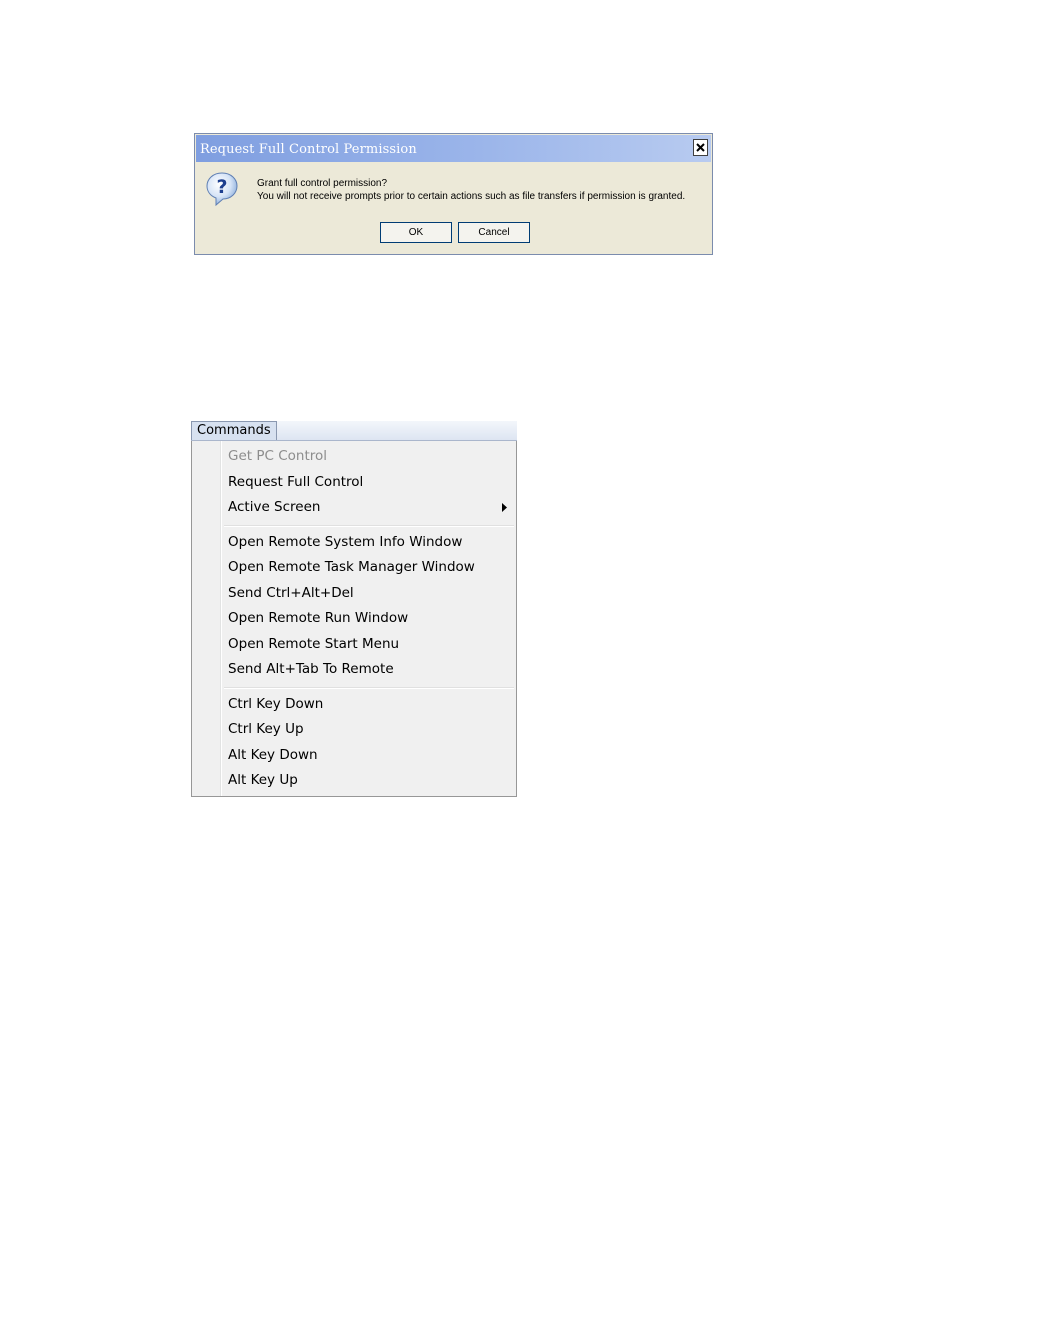 This screenshot has height=1332, width=1052. I want to click on menu-item-open-remote-system-info: Open Remote System Info Window, so click(345, 542).